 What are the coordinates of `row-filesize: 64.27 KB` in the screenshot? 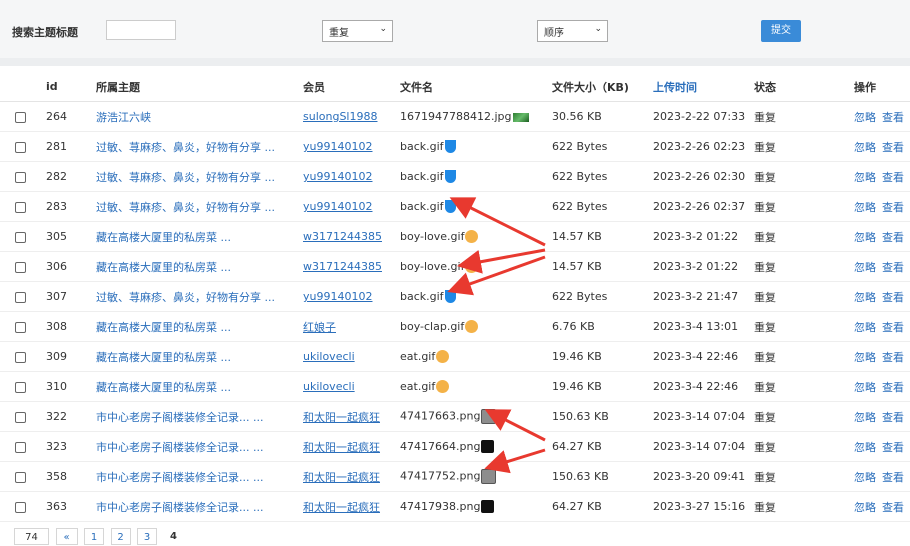 It's located at (602, 446).